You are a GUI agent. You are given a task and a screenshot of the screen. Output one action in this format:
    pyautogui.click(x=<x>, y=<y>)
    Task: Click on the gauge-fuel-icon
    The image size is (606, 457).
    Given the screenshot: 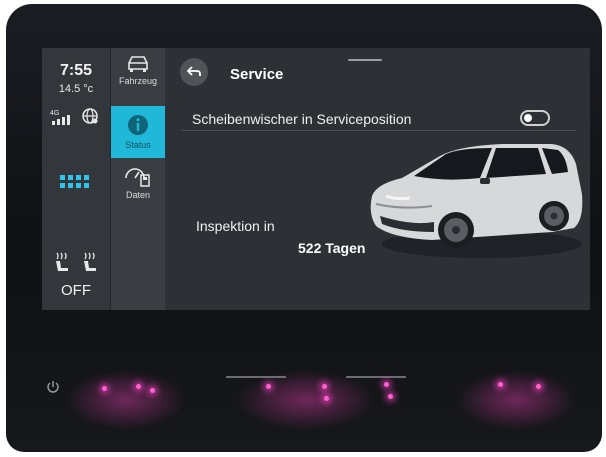 What is the action you would take?
    pyautogui.click(x=137, y=177)
    